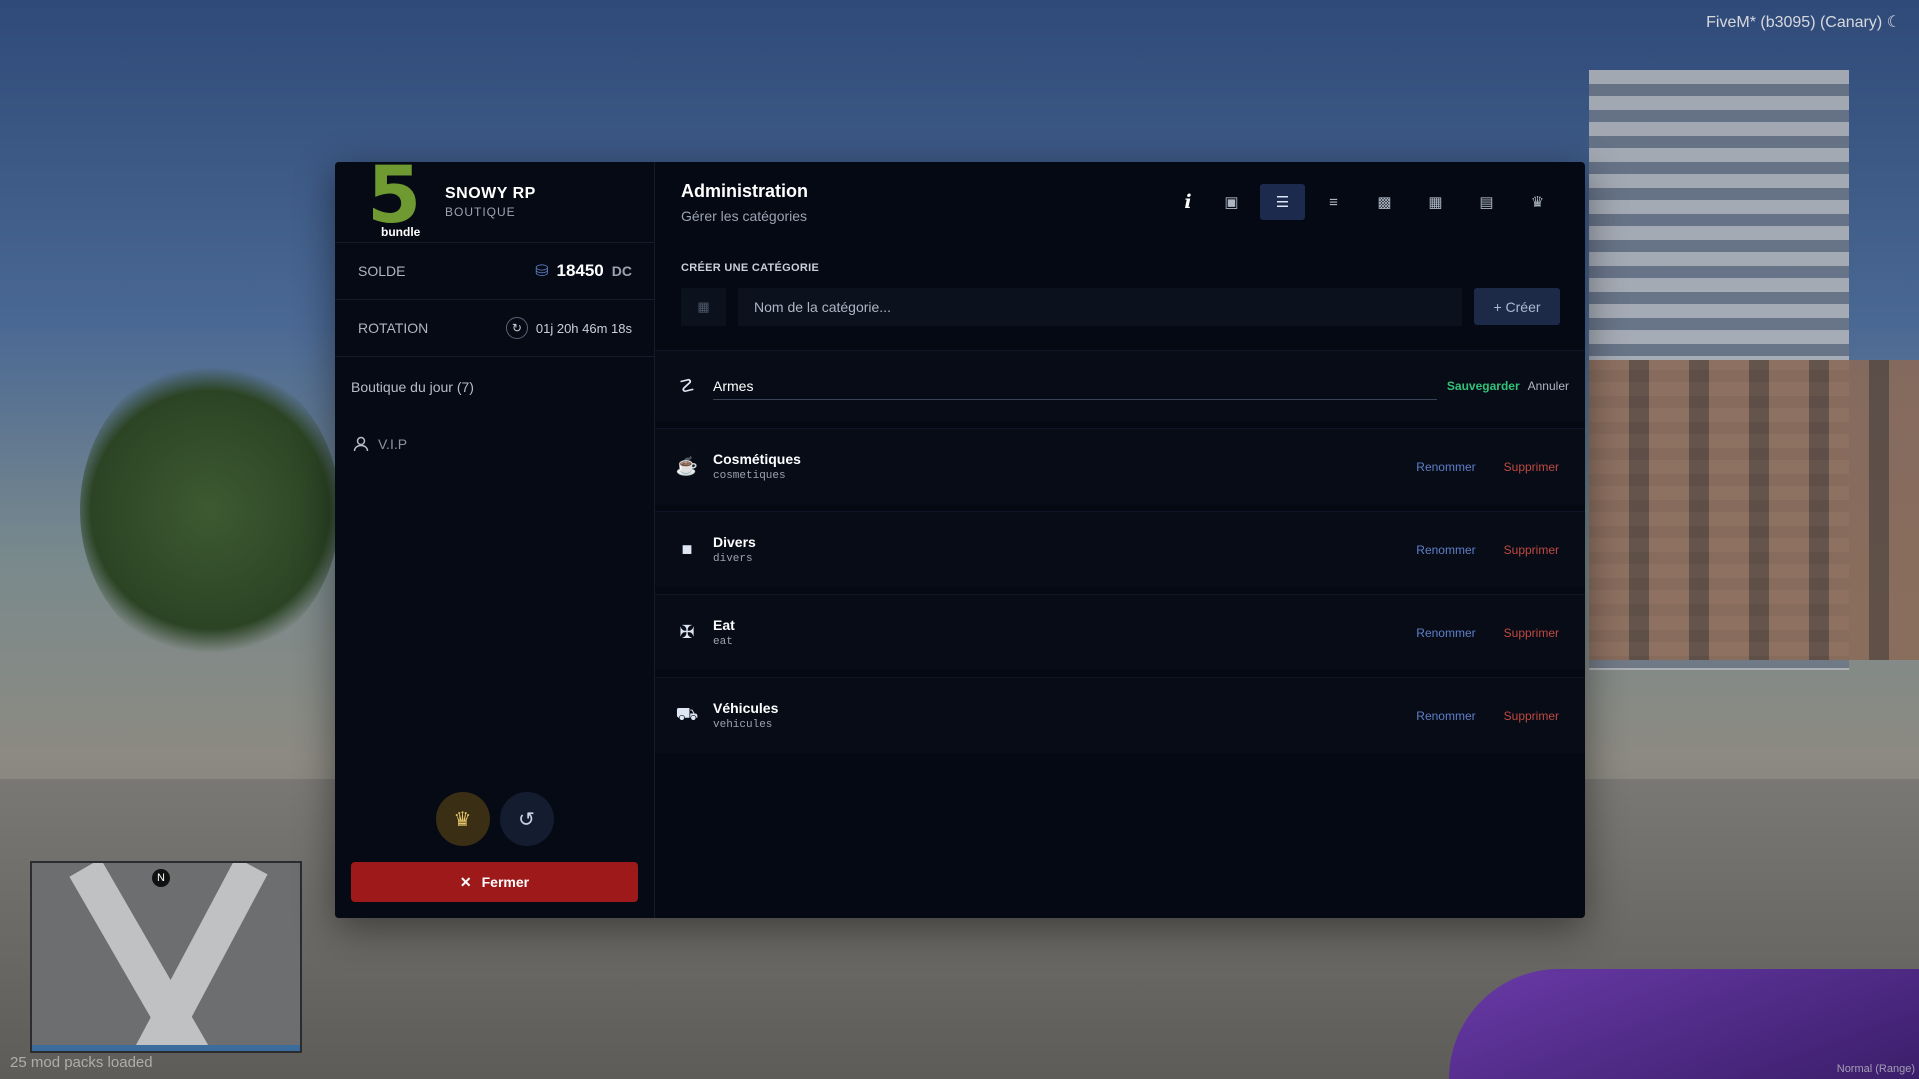 Image resolution: width=1919 pixels, height=1079 pixels. What do you see at coordinates (210, 510) in the screenshot?
I see `background-tree` at bounding box center [210, 510].